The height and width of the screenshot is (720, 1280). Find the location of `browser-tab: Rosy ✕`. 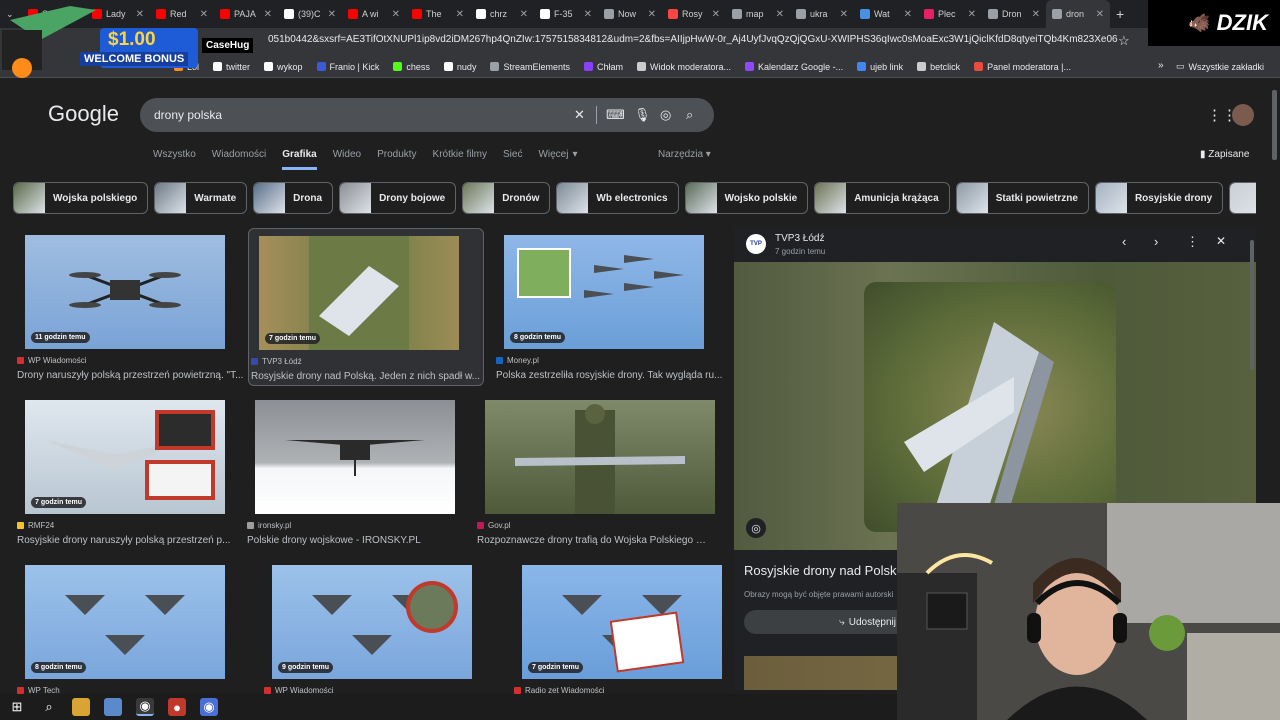

browser-tab: Rosy ✕ is located at coordinates (694, 14).